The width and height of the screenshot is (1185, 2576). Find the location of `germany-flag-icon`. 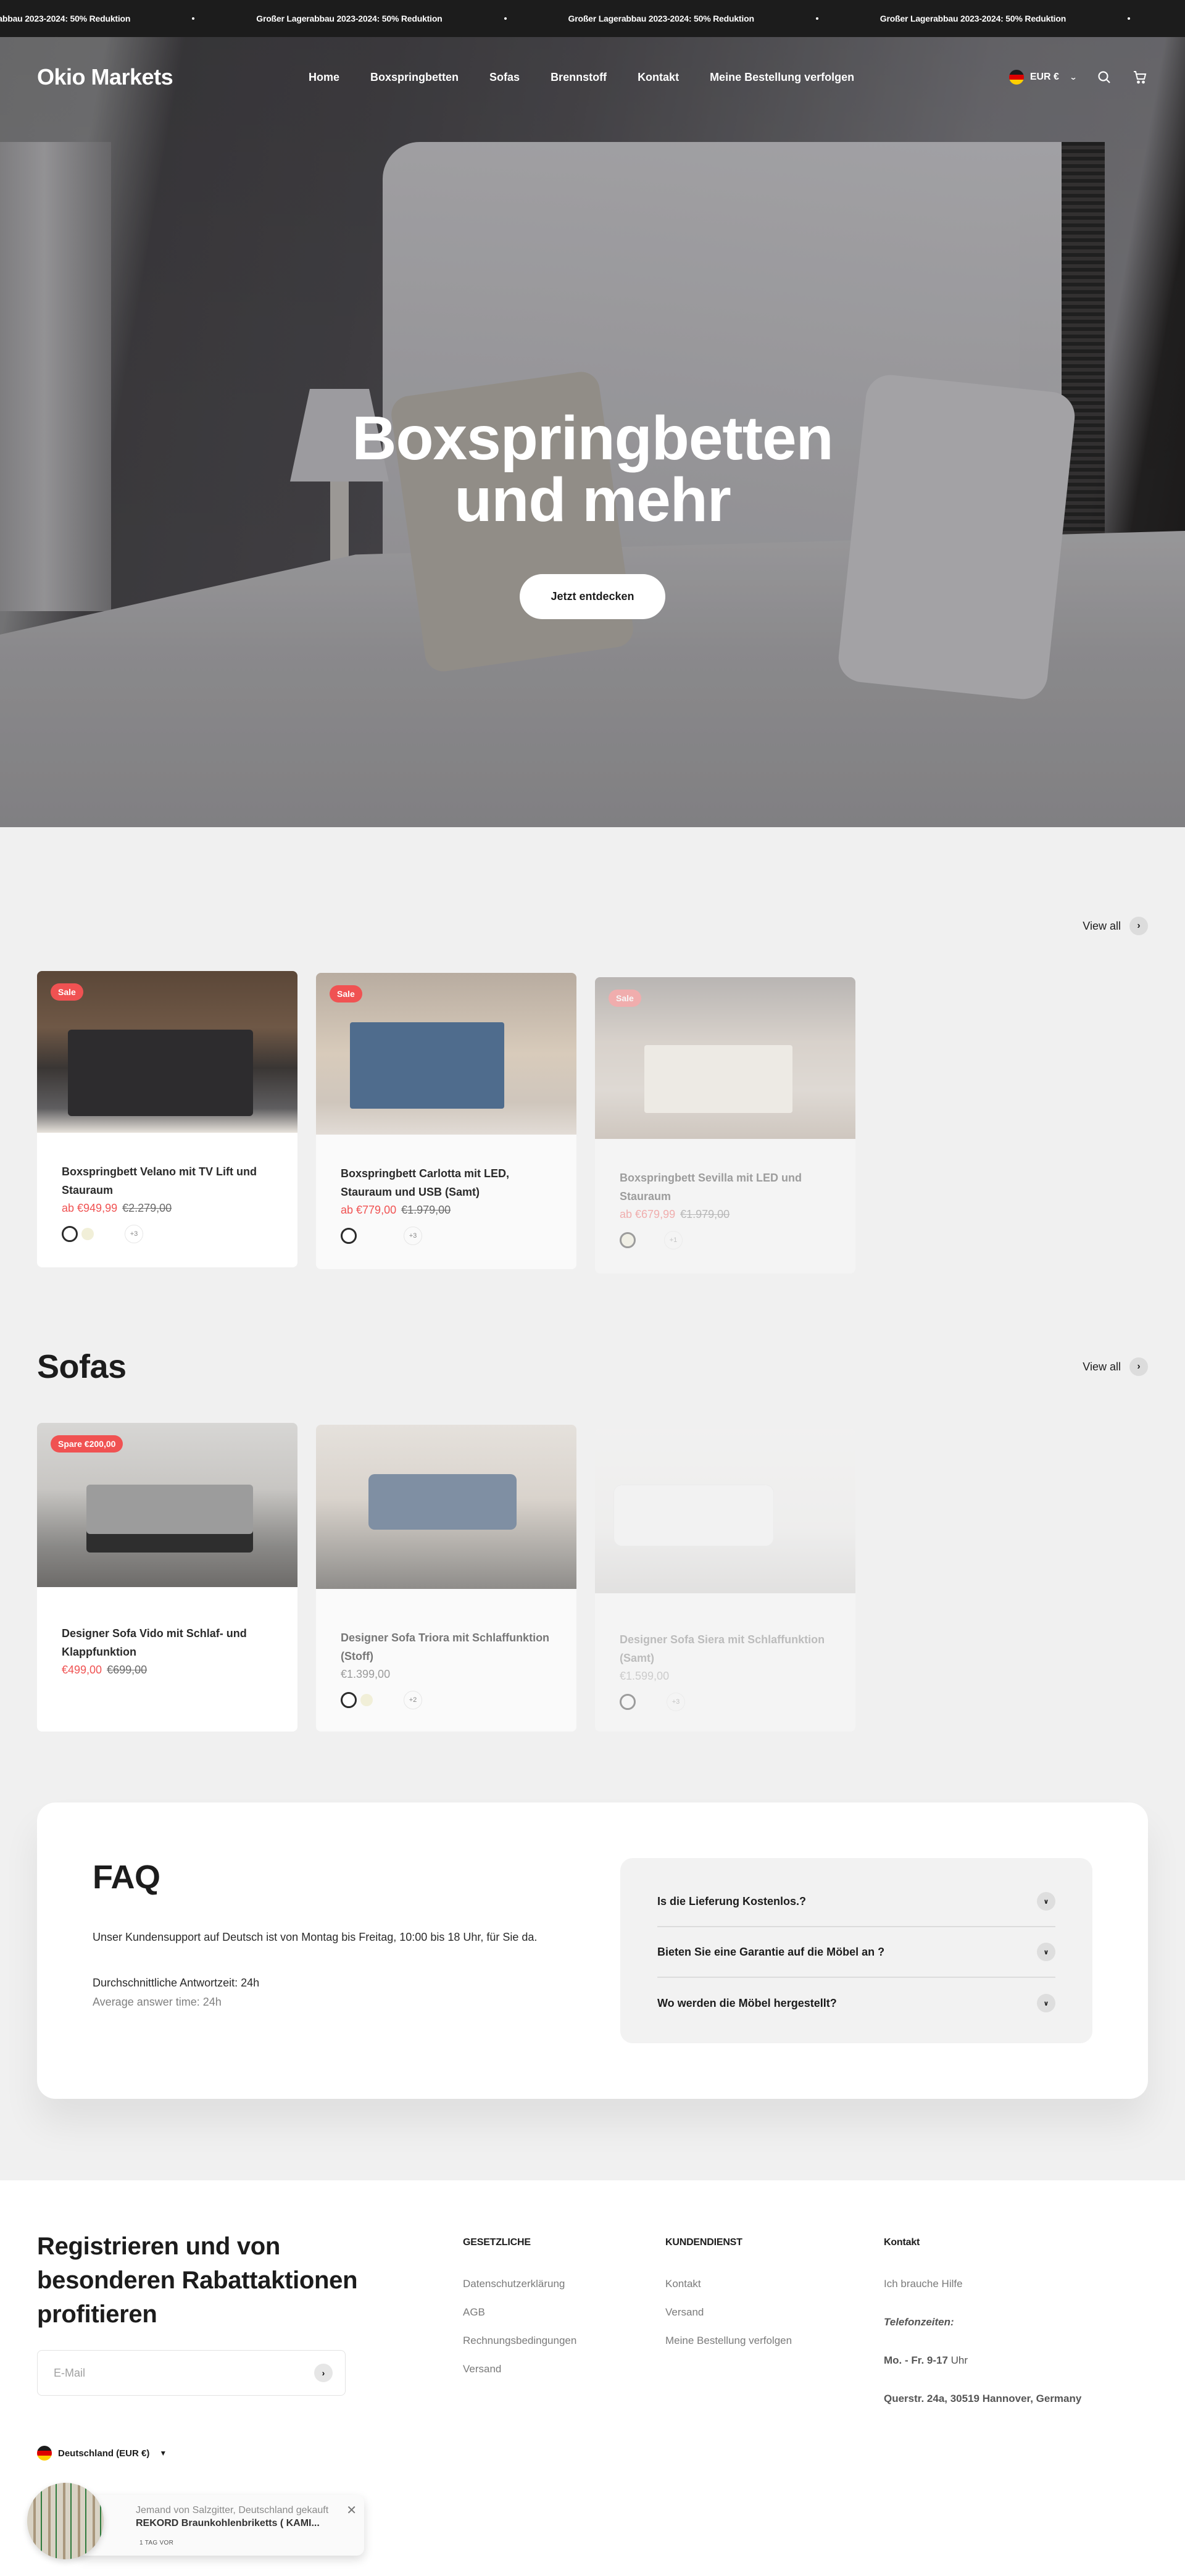

germany-flag-icon is located at coordinates (44, 2453).